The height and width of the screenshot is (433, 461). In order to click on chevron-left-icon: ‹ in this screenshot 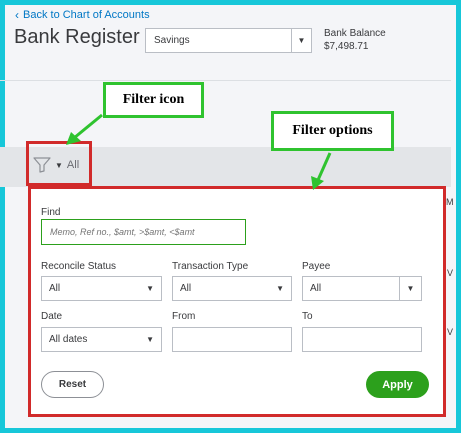, I will do `click(17, 15)`.